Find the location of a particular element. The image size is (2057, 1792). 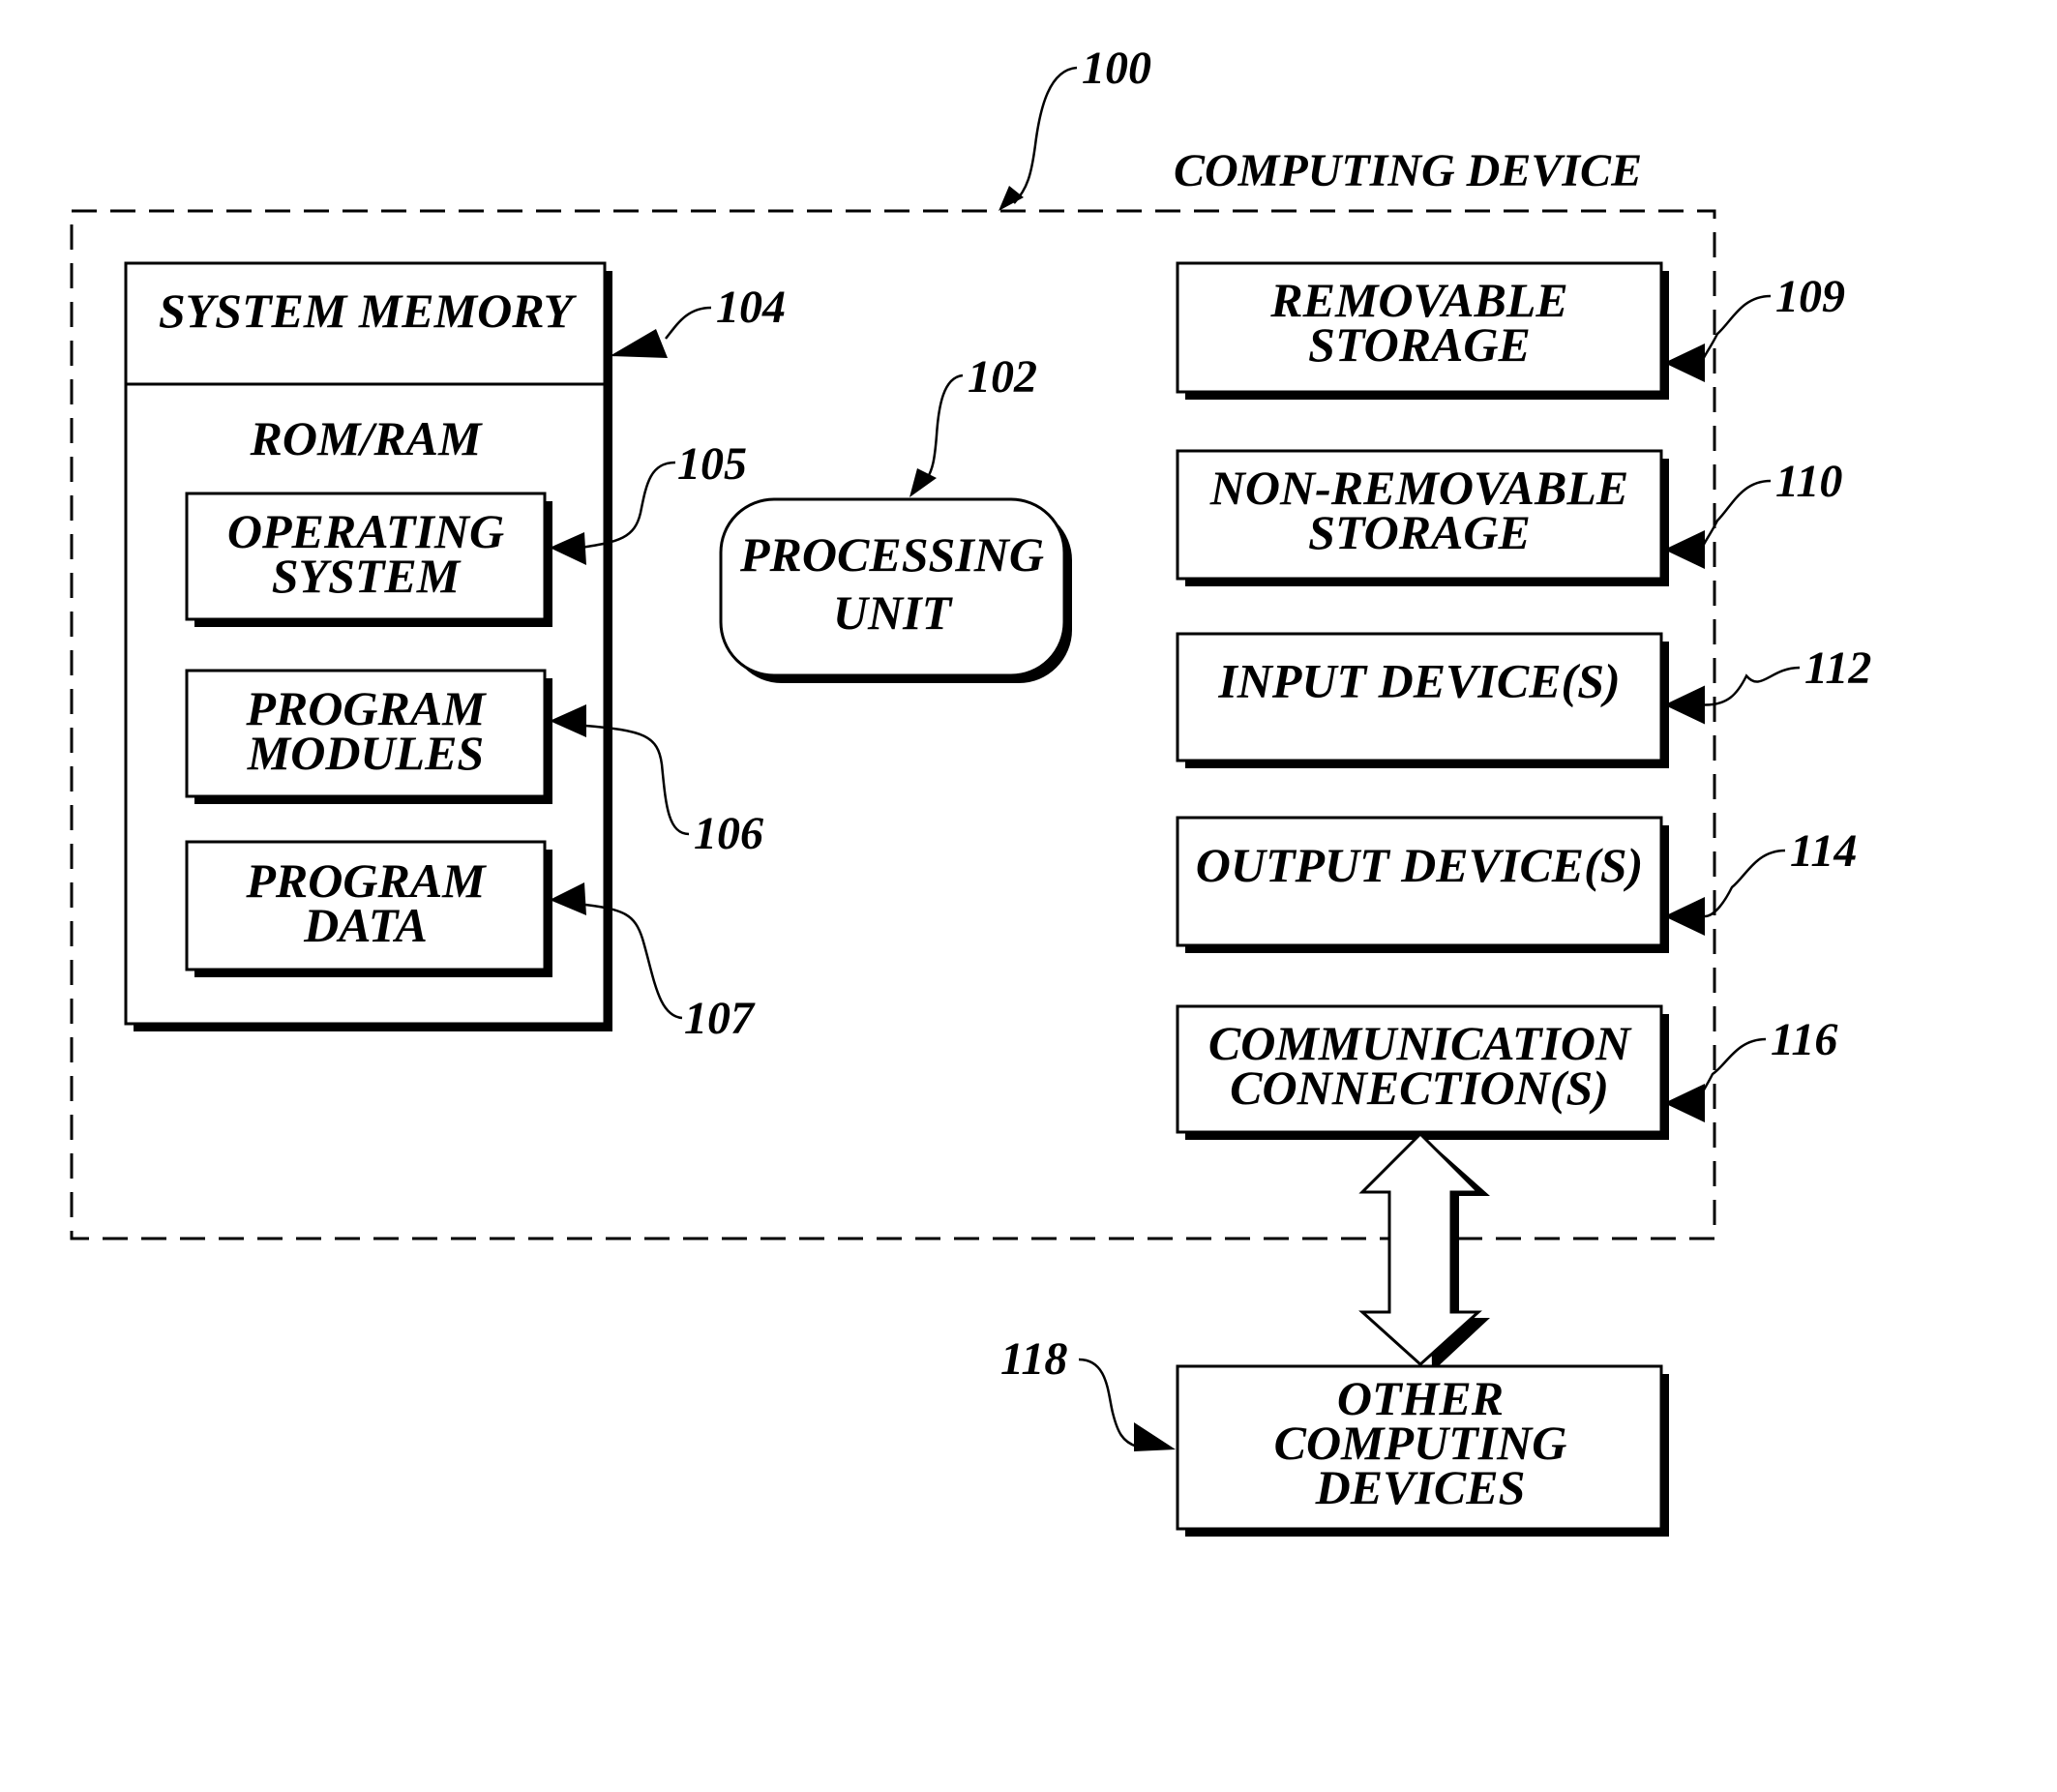

program-modules-line-2: MODULES is located at coordinates (365, 753).